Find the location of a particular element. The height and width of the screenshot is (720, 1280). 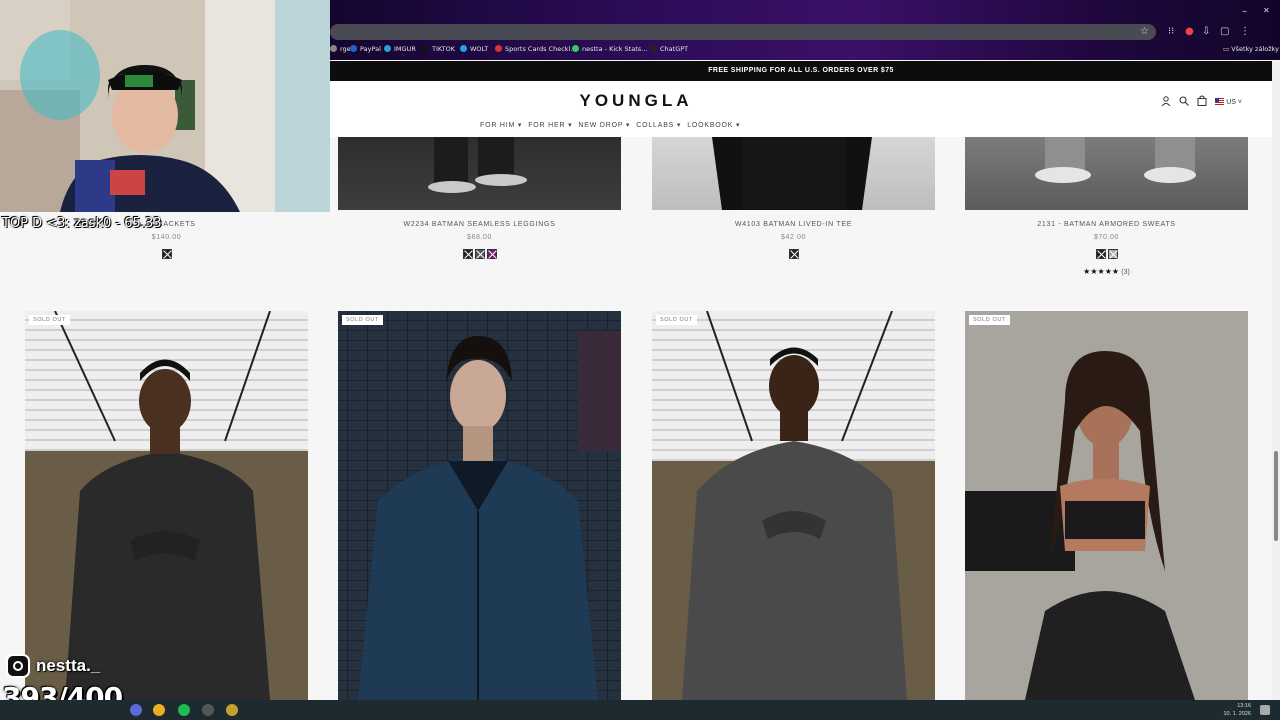

product-price: $42.00 is located at coordinates (793, 237).